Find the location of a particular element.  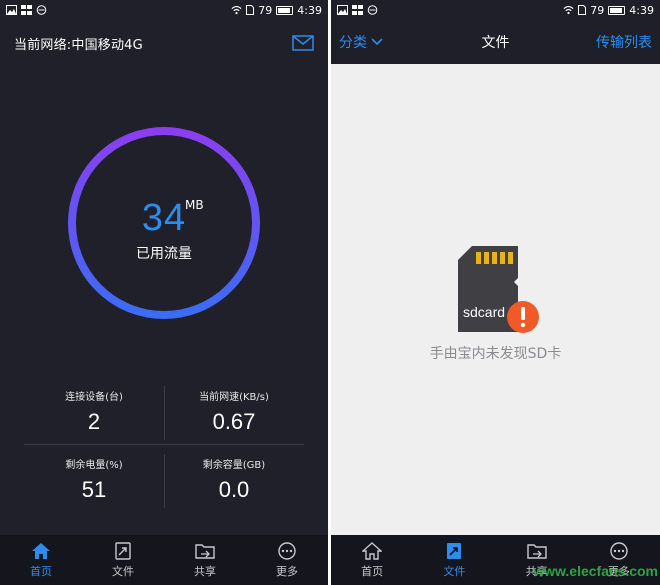

sd-card-illustration: sdcard is located at coordinates (498, 290).